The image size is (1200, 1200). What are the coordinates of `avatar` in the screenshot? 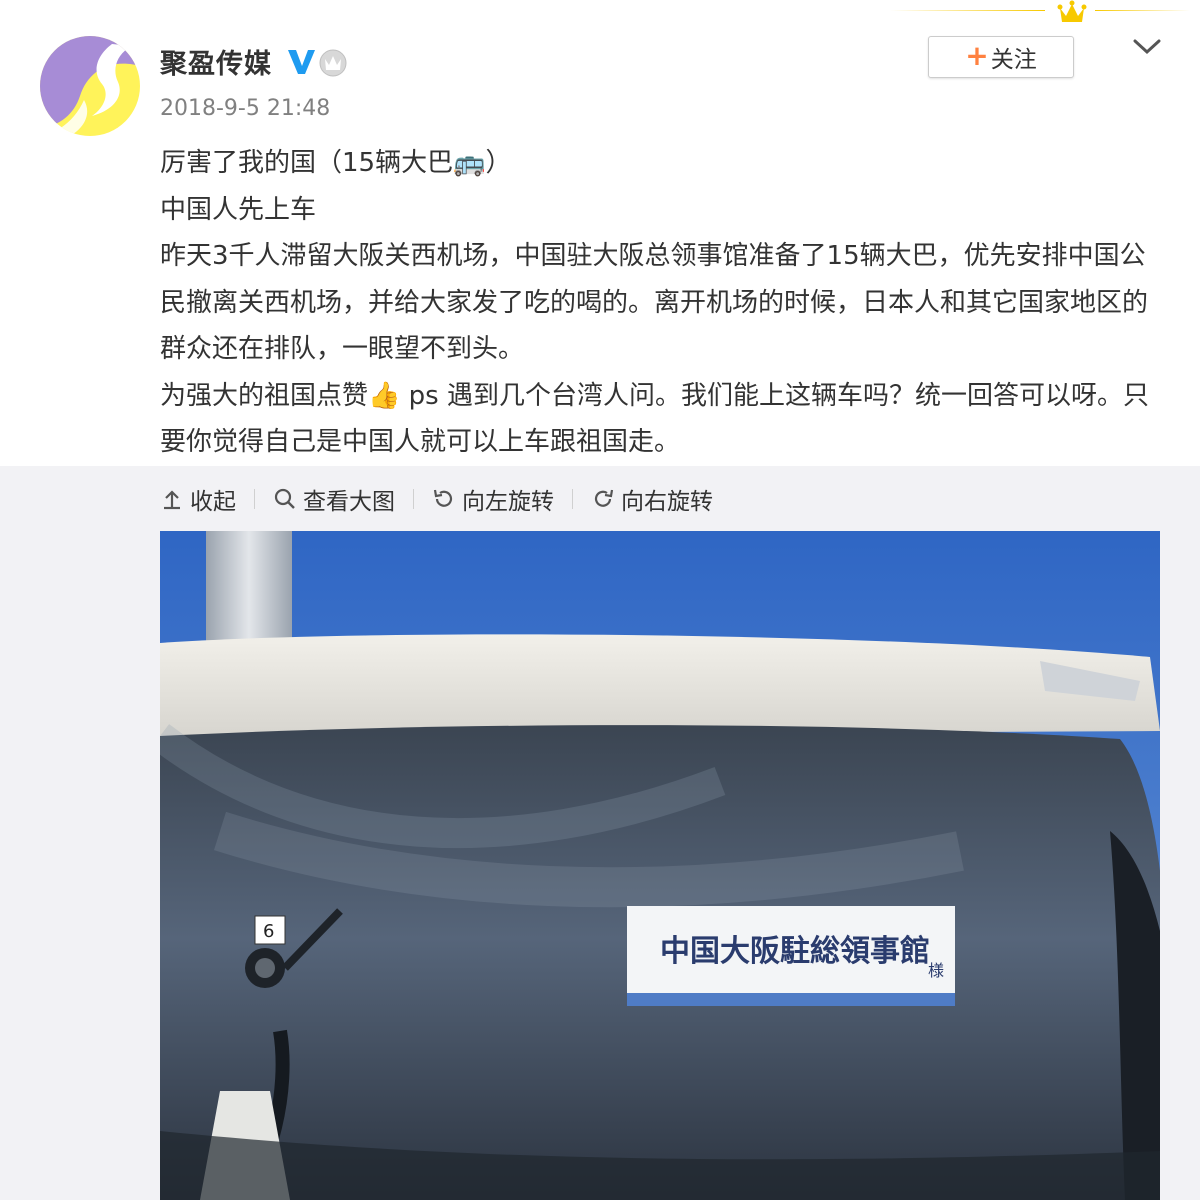 It's located at (90, 86).